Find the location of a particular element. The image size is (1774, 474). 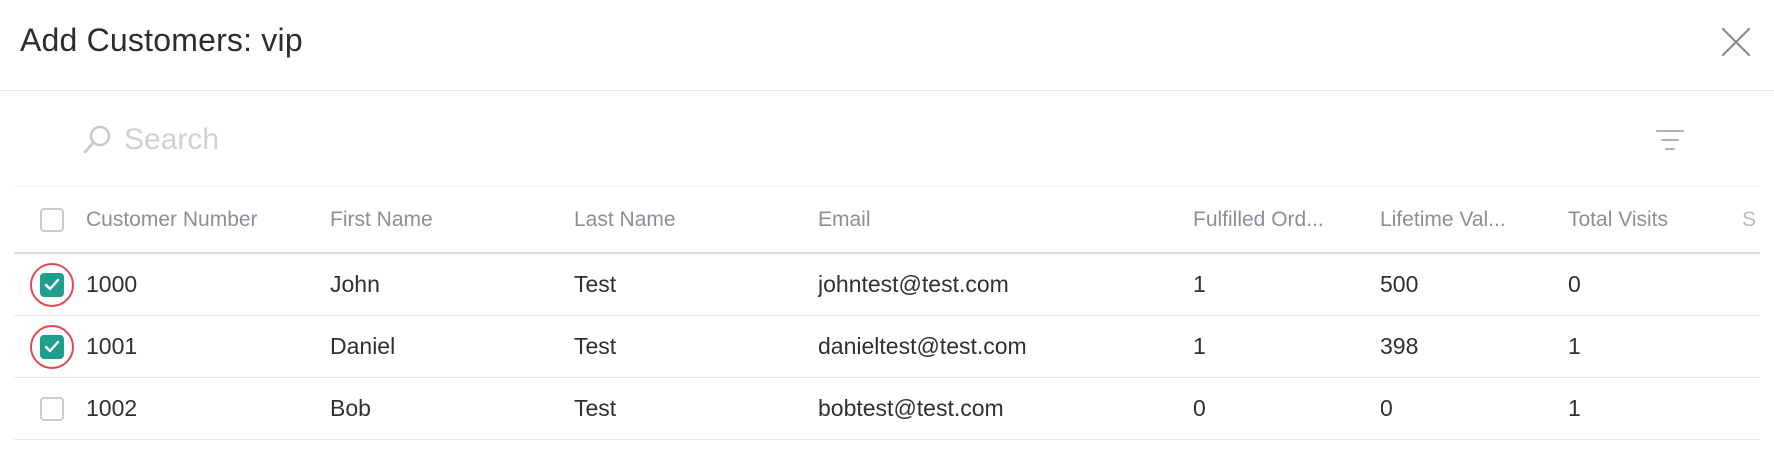

cell-total-visits: 0 is located at coordinates (1574, 284).